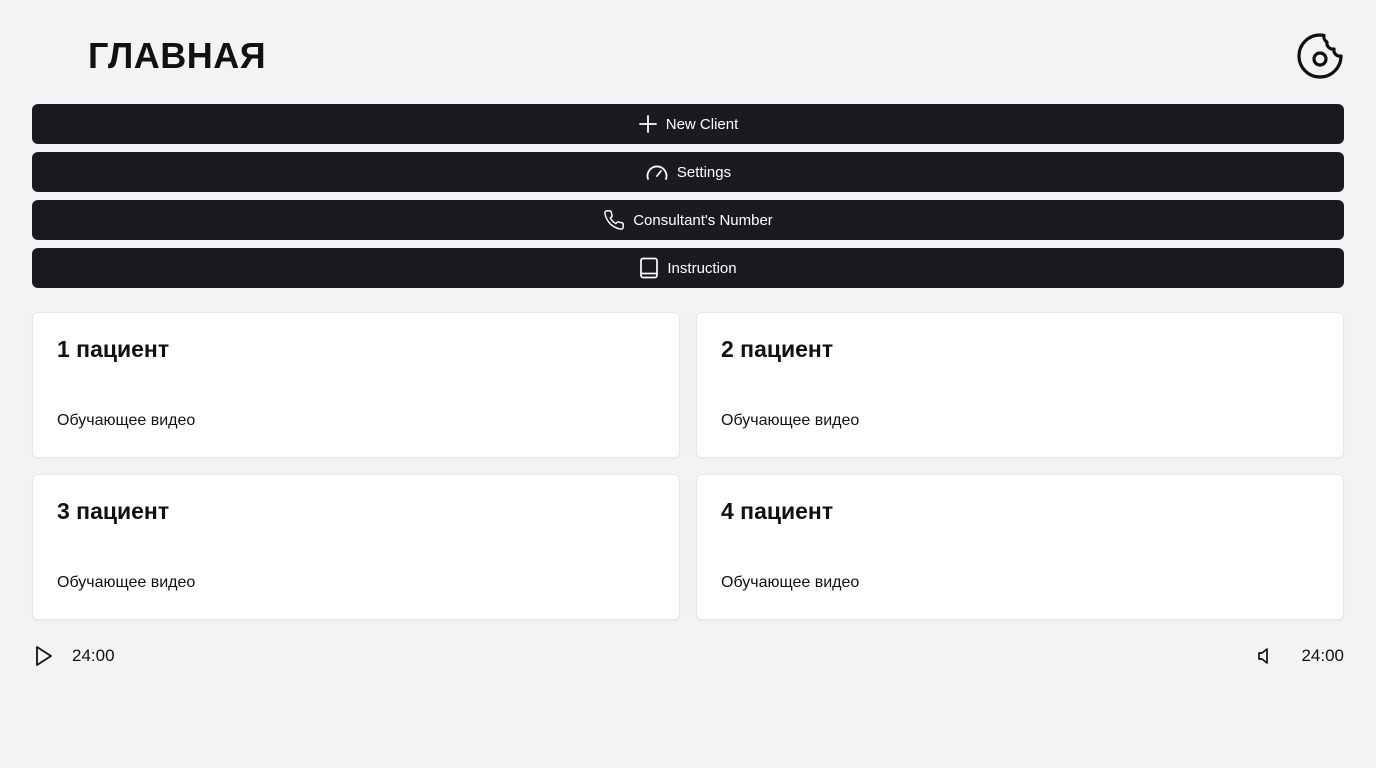 Image resolution: width=1376 pixels, height=768 pixels. I want to click on card-title: 2 пациент, so click(777, 349).